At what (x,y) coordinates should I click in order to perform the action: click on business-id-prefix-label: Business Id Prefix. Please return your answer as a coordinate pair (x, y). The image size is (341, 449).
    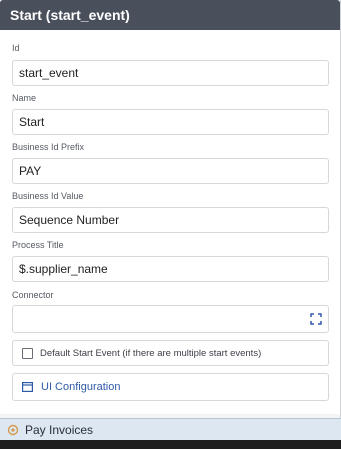
    Looking at the image, I should click on (48, 147).